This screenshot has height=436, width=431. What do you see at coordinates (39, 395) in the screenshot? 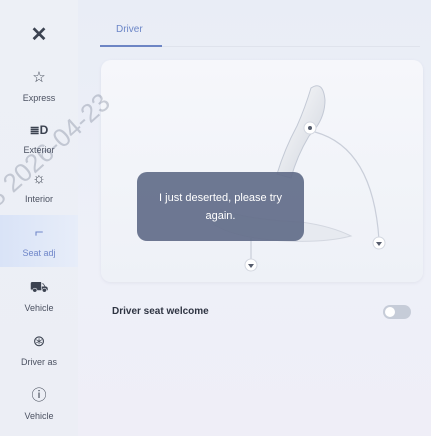
I see `info-icon: ⓘ` at bounding box center [39, 395].